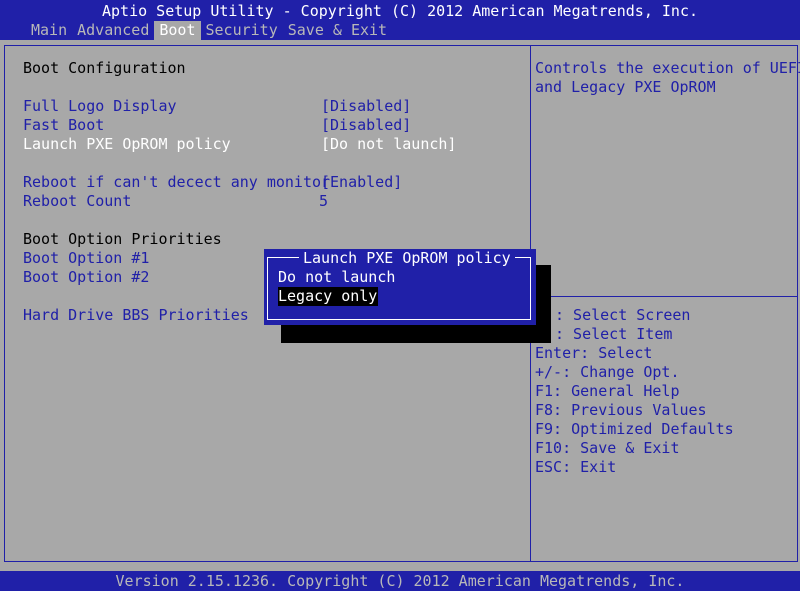 The width and height of the screenshot is (800, 591). I want to click on setting-value-full-logo: [Disabled], so click(366, 106).